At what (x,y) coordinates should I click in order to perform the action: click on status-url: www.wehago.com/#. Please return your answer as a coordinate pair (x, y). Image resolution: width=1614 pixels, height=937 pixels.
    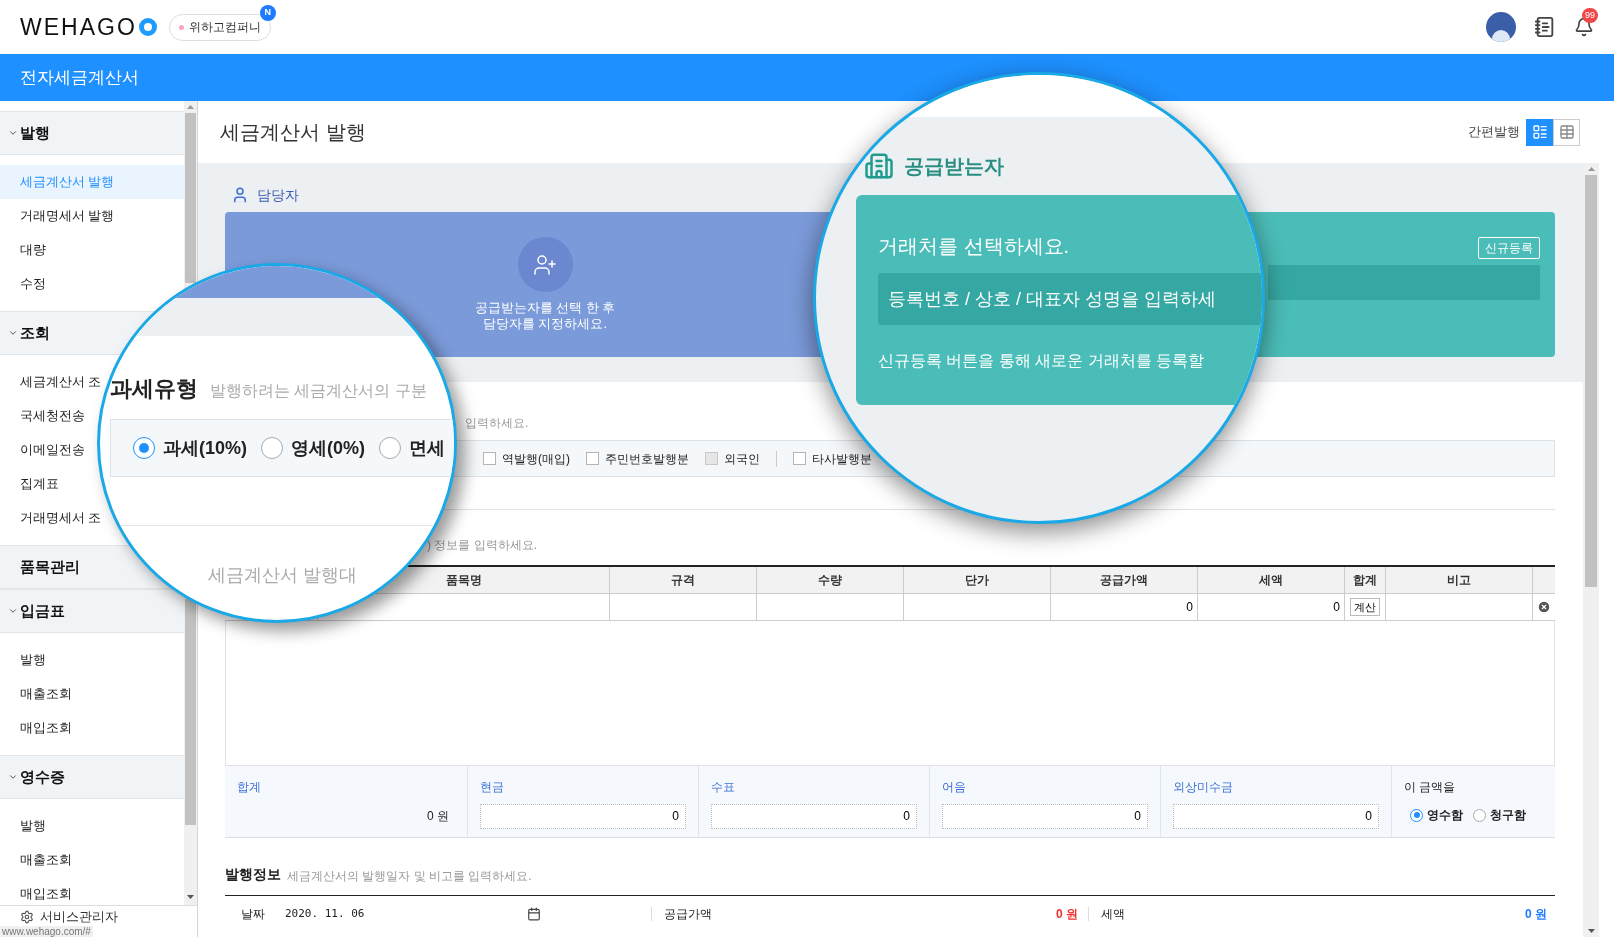
    Looking at the image, I should click on (46, 931).